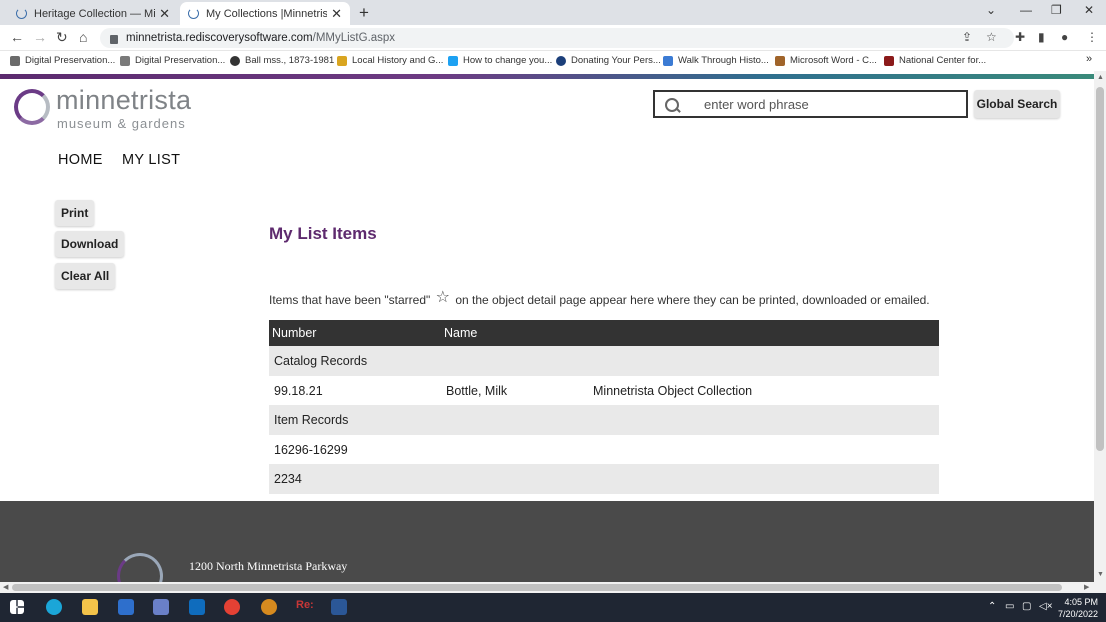 The width and height of the screenshot is (1106, 622). What do you see at coordinates (991, 37) in the screenshot?
I see `bookmark-star-icon: ☆` at bounding box center [991, 37].